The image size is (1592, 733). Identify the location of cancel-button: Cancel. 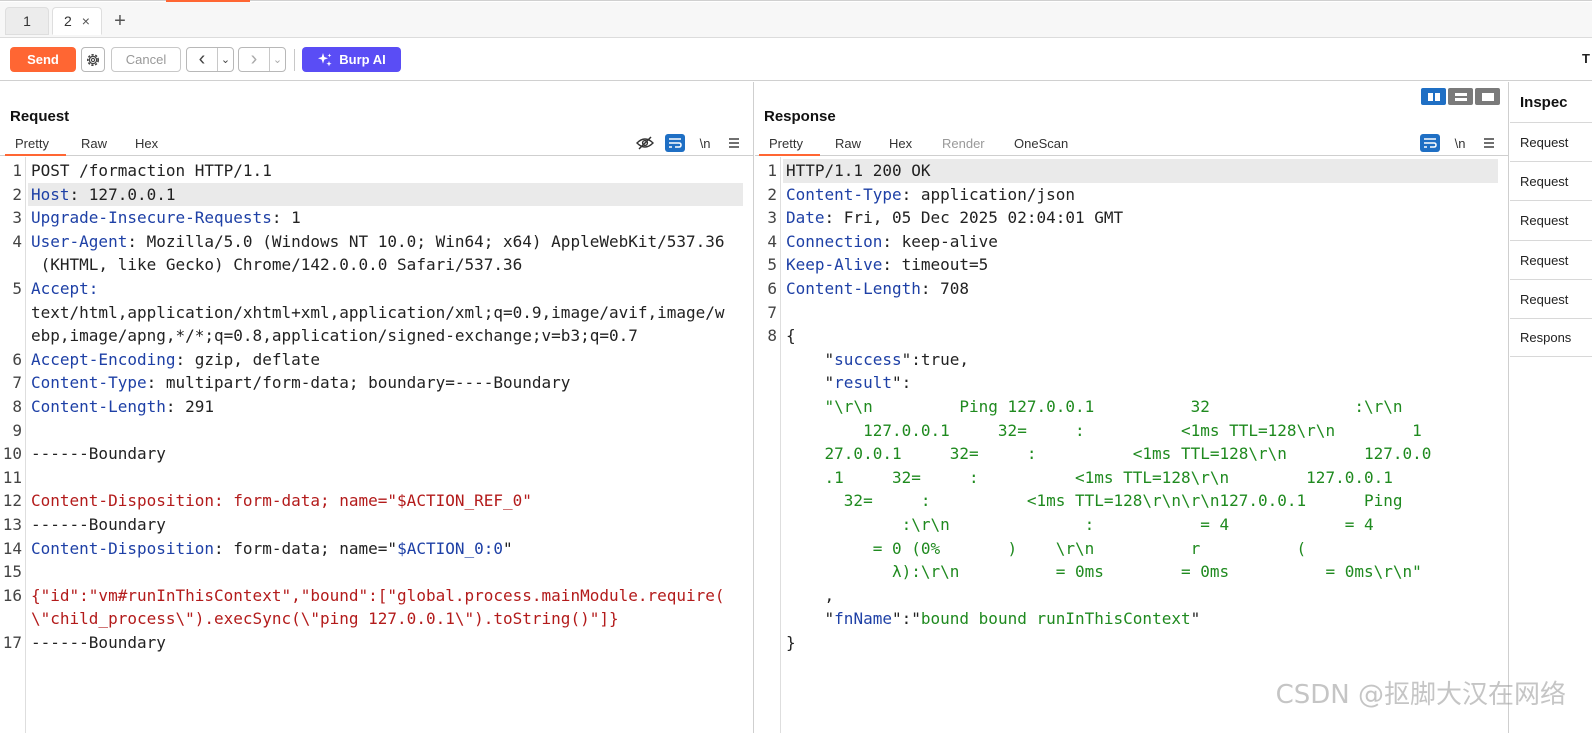
(146, 59).